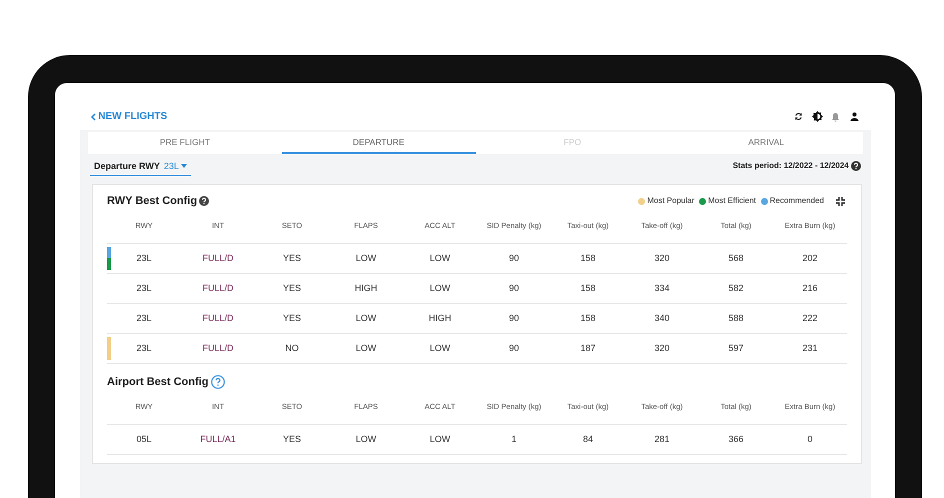 This screenshot has height=498, width=944. What do you see at coordinates (141, 168) in the screenshot?
I see `runway-dropdown: Departure RWY 23L` at bounding box center [141, 168].